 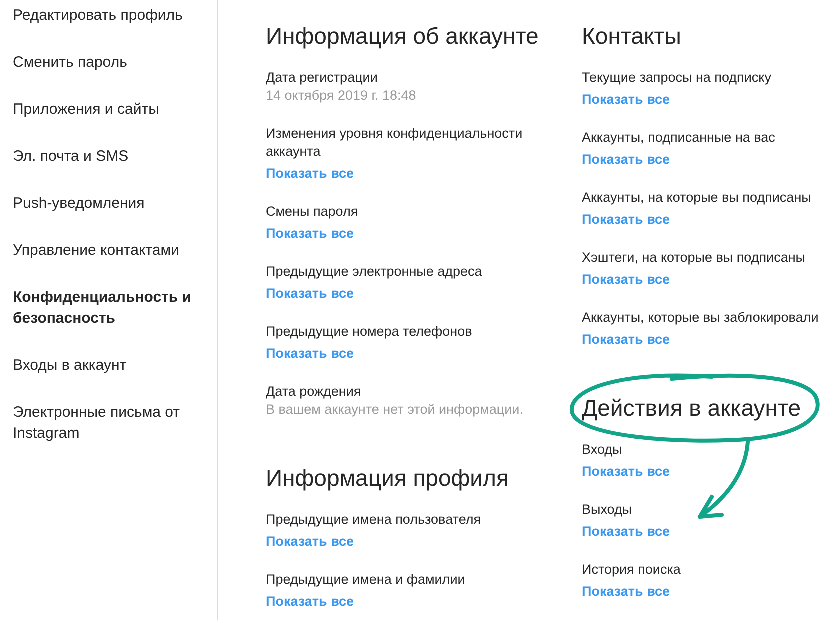 What do you see at coordinates (322, 78) in the screenshot?
I see `item-label: Дата регистрации` at bounding box center [322, 78].